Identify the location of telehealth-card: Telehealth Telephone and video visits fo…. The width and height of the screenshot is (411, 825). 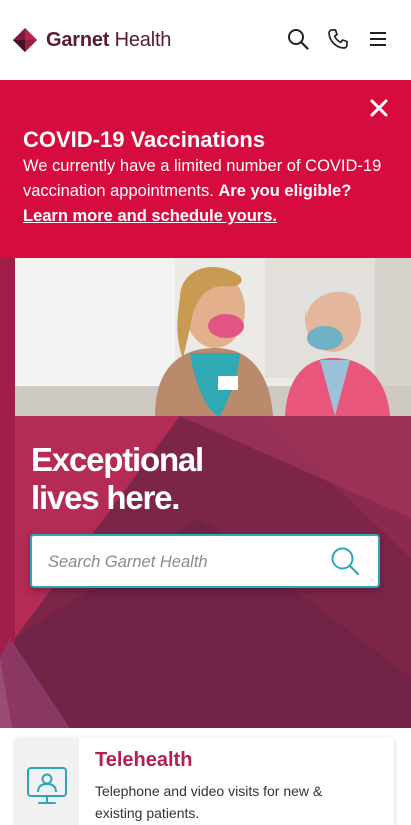
(204, 781).